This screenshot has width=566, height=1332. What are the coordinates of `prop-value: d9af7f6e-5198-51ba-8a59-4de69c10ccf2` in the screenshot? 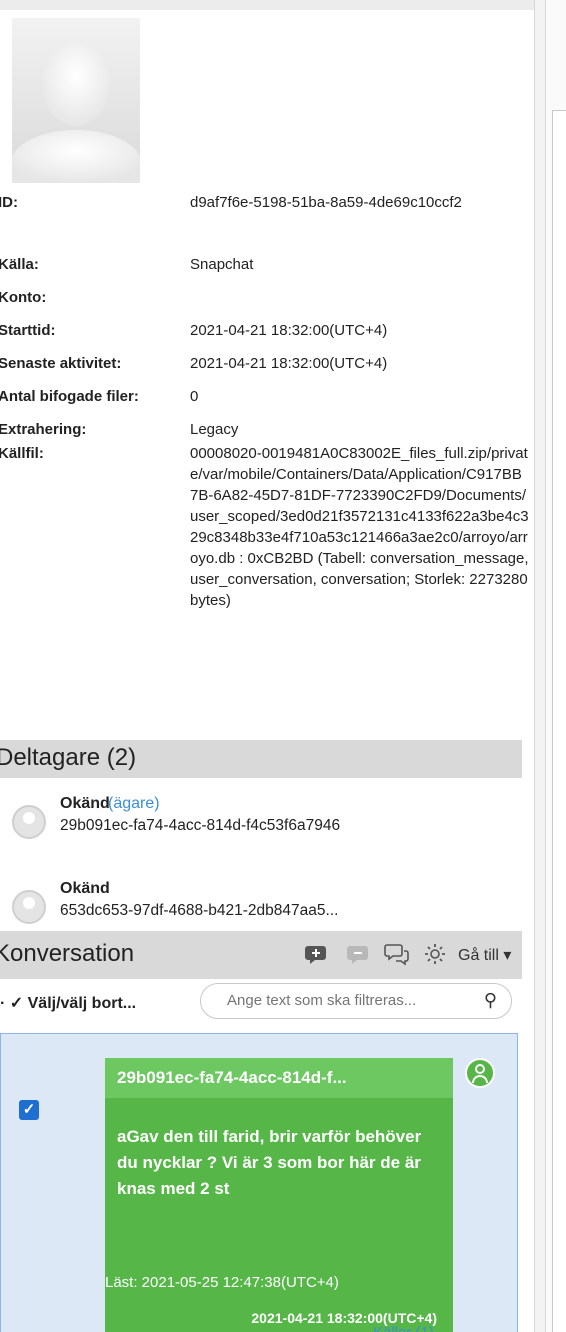 It's located at (326, 202).